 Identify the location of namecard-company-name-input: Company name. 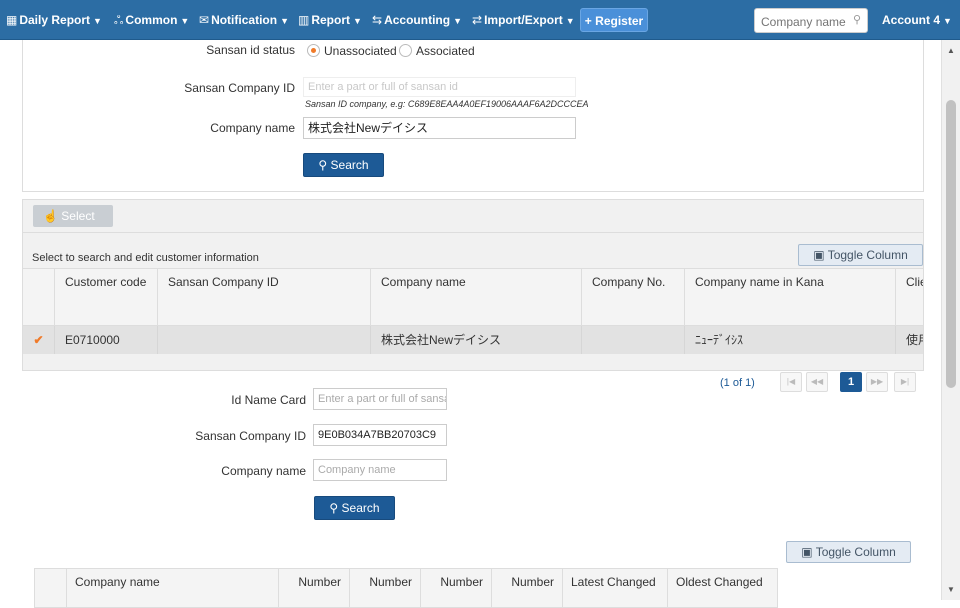
(380, 470).